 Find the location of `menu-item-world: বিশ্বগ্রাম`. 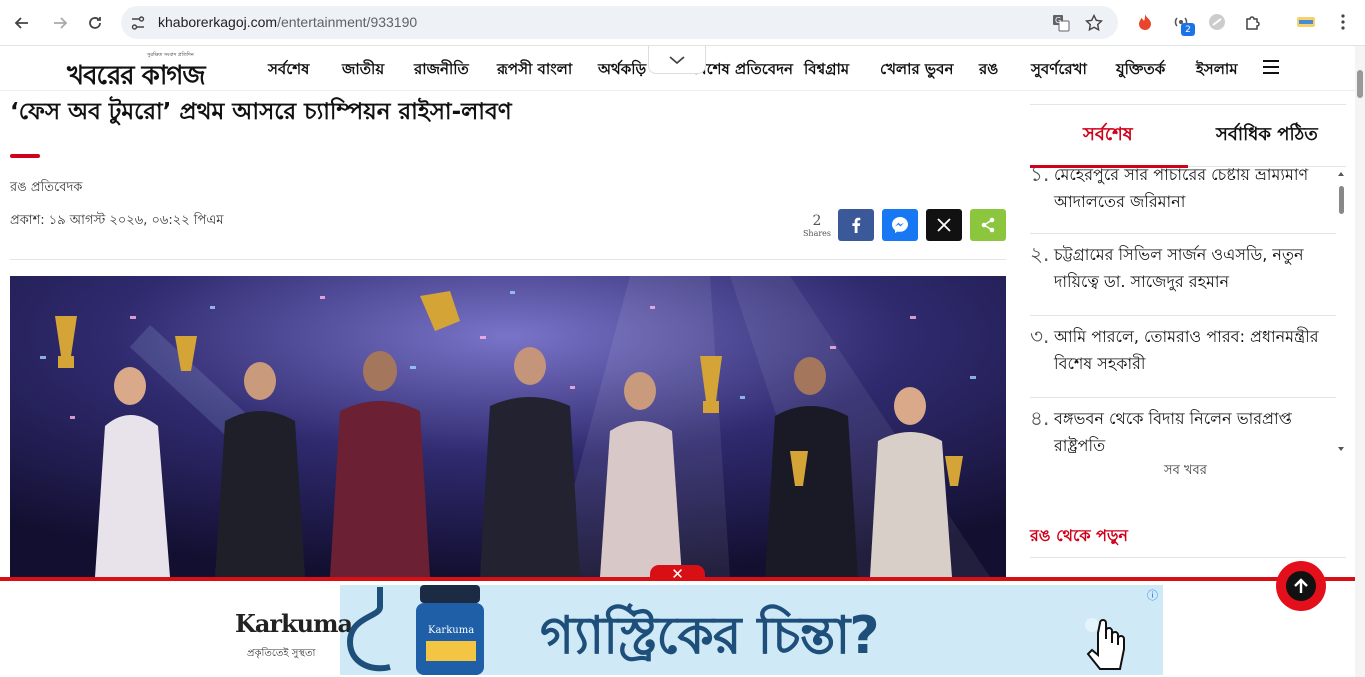

menu-item-world: বিশ্বগ্রাম is located at coordinates (826, 70).